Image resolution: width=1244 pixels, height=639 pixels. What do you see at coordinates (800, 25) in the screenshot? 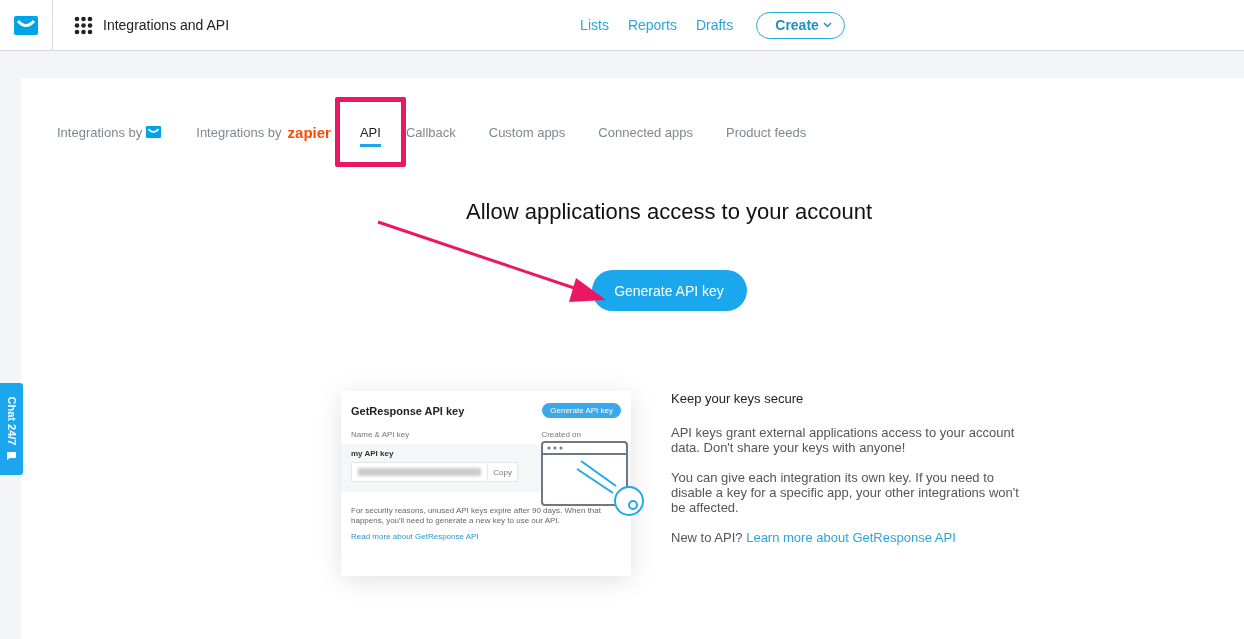
I see `create-button: Create` at bounding box center [800, 25].